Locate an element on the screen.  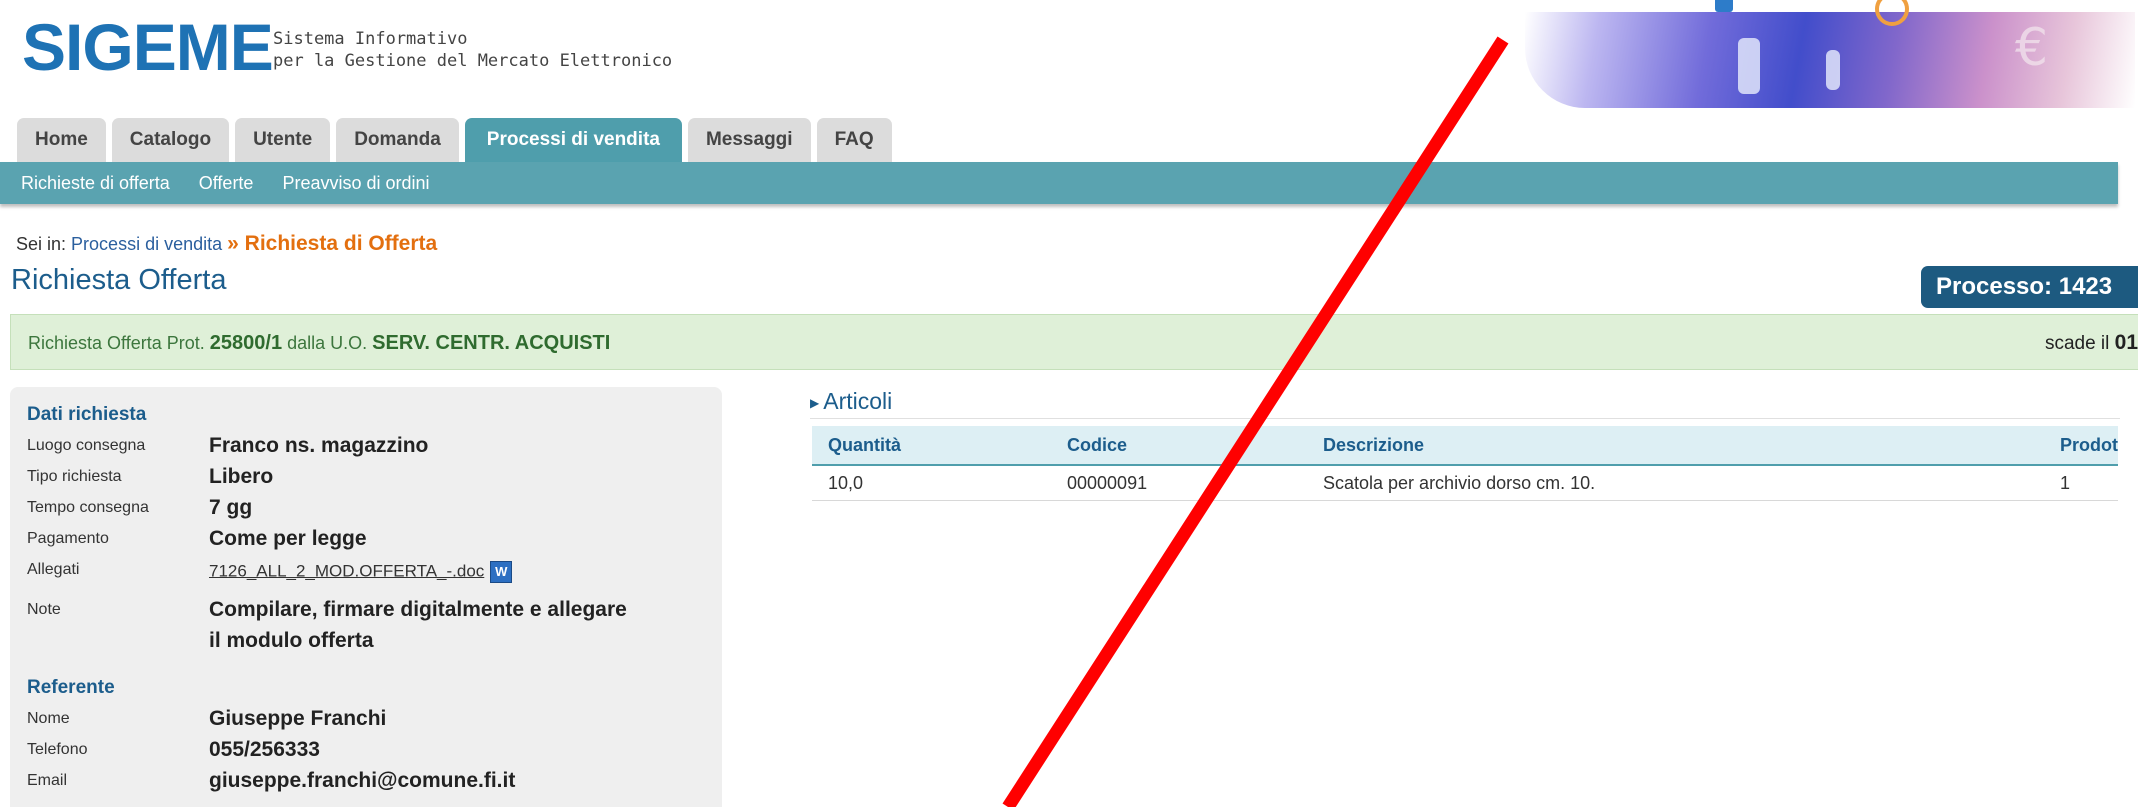
process-badge: Processo: 1423 is located at coordinates (2029, 287).